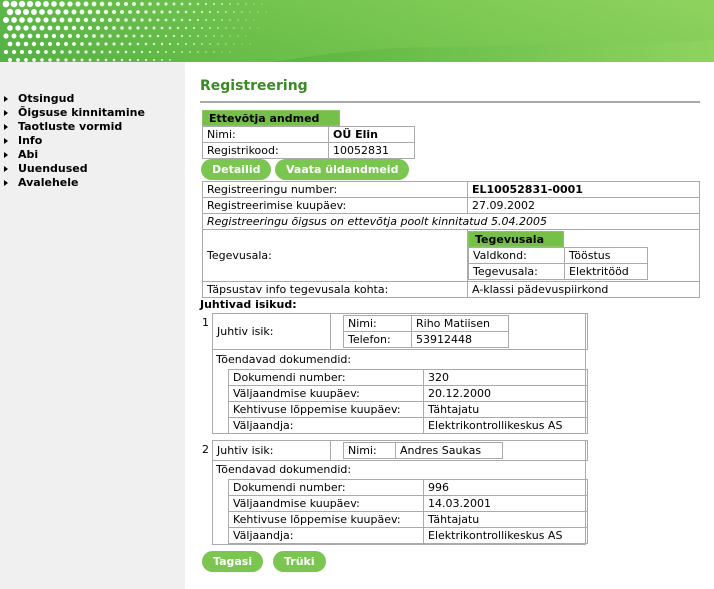 The height and width of the screenshot is (589, 714). What do you see at coordinates (371, 150) in the screenshot?
I see `company-code-value: 10052831` at bounding box center [371, 150].